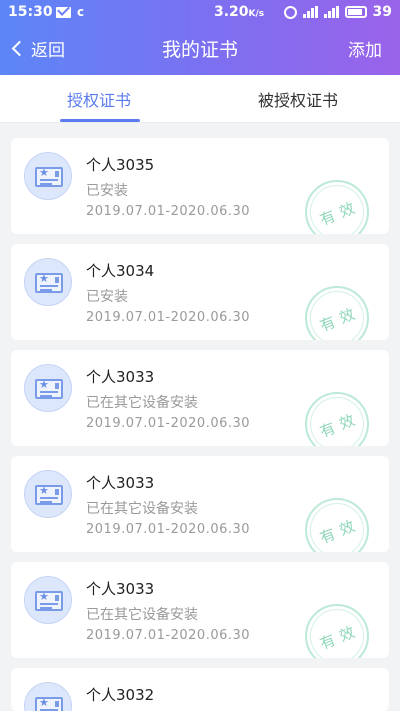  I want to click on tab-authorized-certificates: 授权证书, so click(99, 99).